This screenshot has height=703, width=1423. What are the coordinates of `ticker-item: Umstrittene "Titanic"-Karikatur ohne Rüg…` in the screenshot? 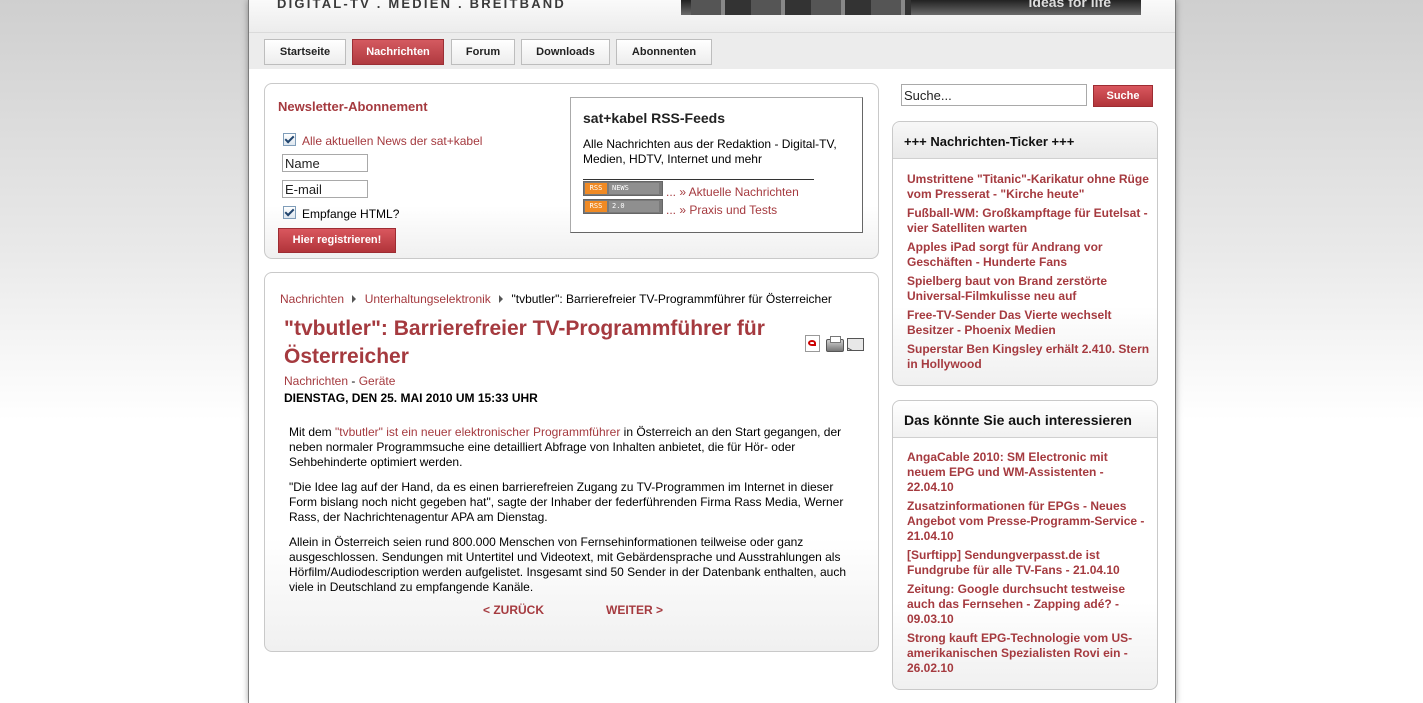 It's located at (1029, 187).